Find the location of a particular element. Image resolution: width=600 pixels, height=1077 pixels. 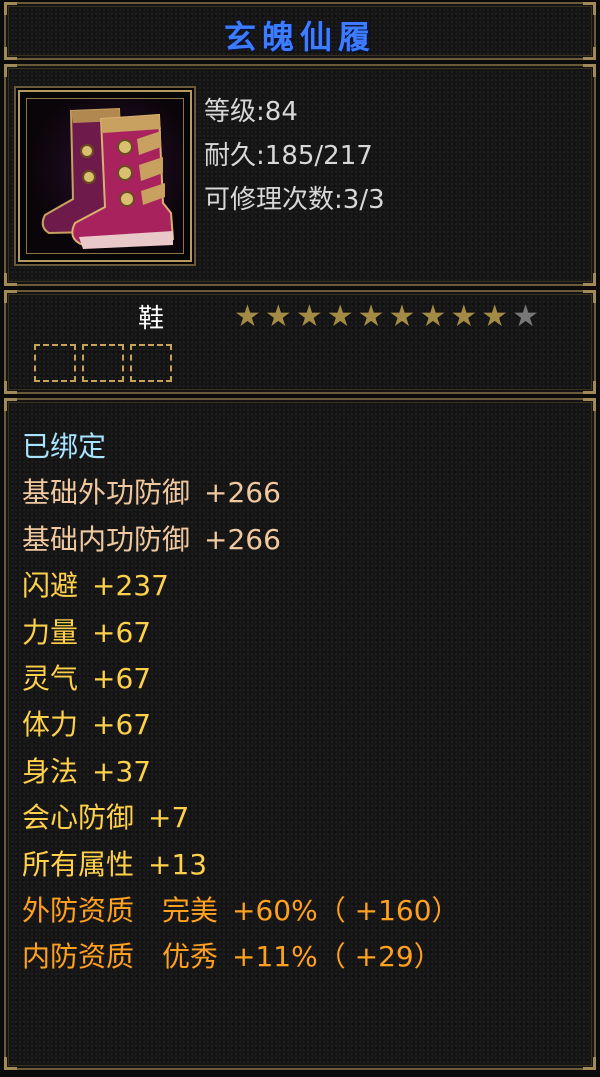

gem-slots is located at coordinates (103, 363).